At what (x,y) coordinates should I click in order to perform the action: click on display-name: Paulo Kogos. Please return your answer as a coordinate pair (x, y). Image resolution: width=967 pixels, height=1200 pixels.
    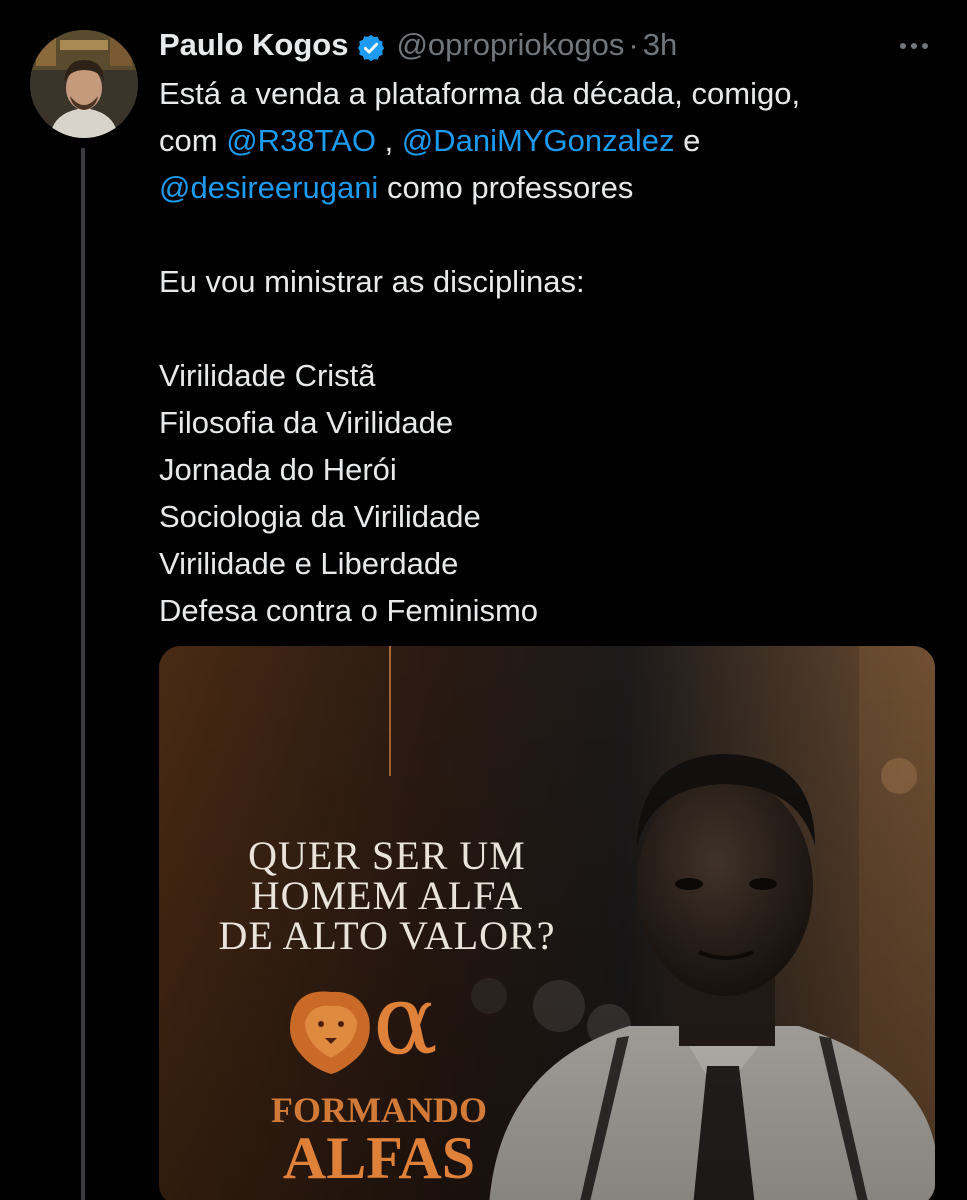
    Looking at the image, I should click on (253, 45).